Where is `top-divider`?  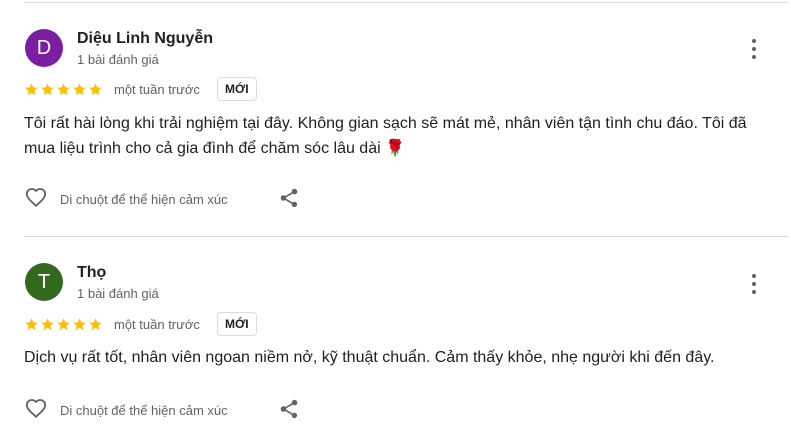 top-divider is located at coordinates (406, 2).